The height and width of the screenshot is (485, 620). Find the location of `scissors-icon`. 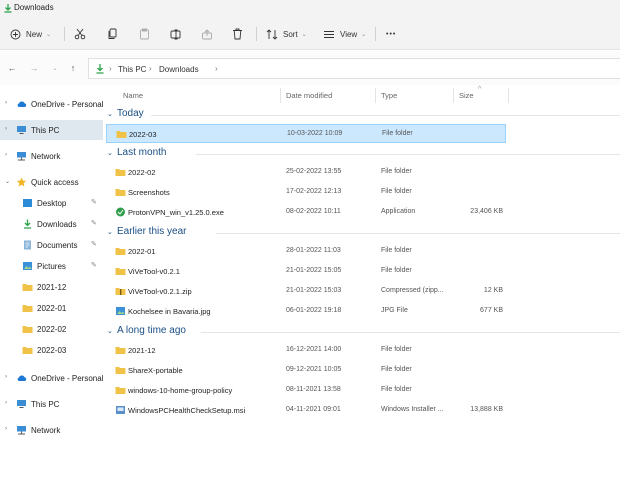

scissors-icon is located at coordinates (80, 34).